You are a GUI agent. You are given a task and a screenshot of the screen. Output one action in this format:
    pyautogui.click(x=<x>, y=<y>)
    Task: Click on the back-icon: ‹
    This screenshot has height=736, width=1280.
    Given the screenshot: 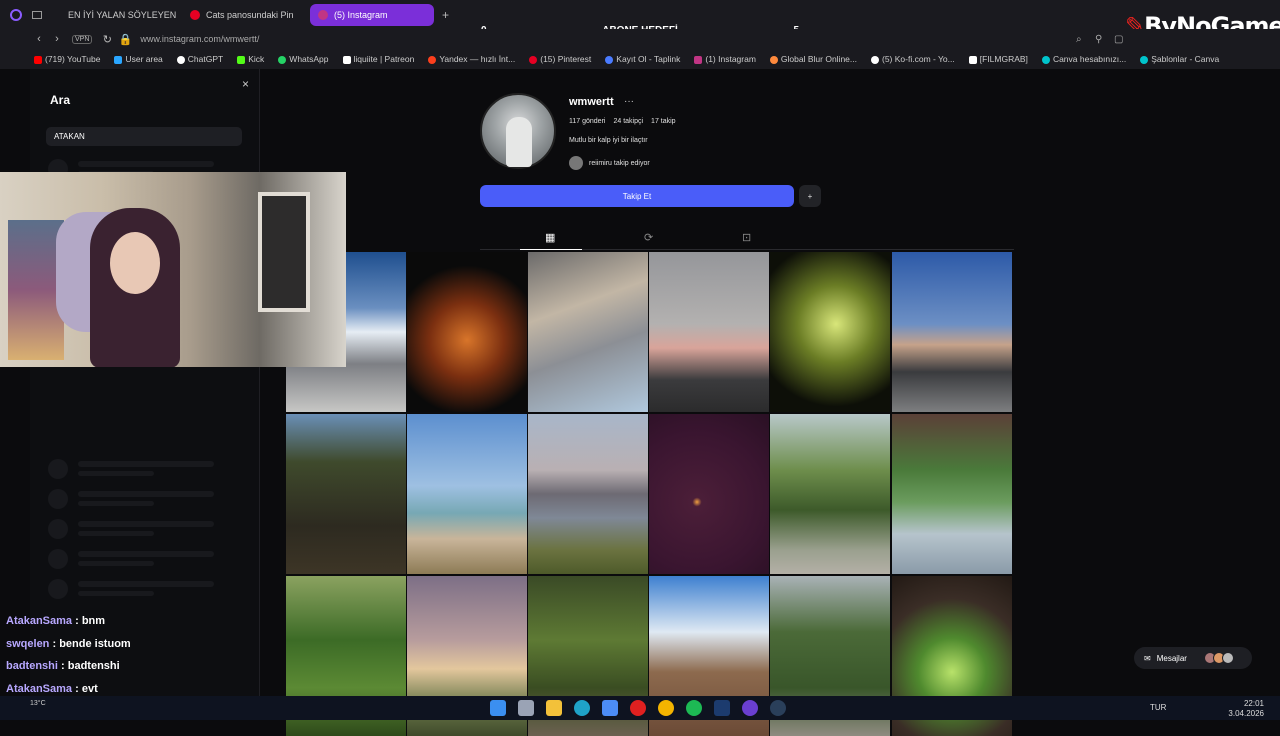 What is the action you would take?
    pyautogui.click(x=39, y=39)
    